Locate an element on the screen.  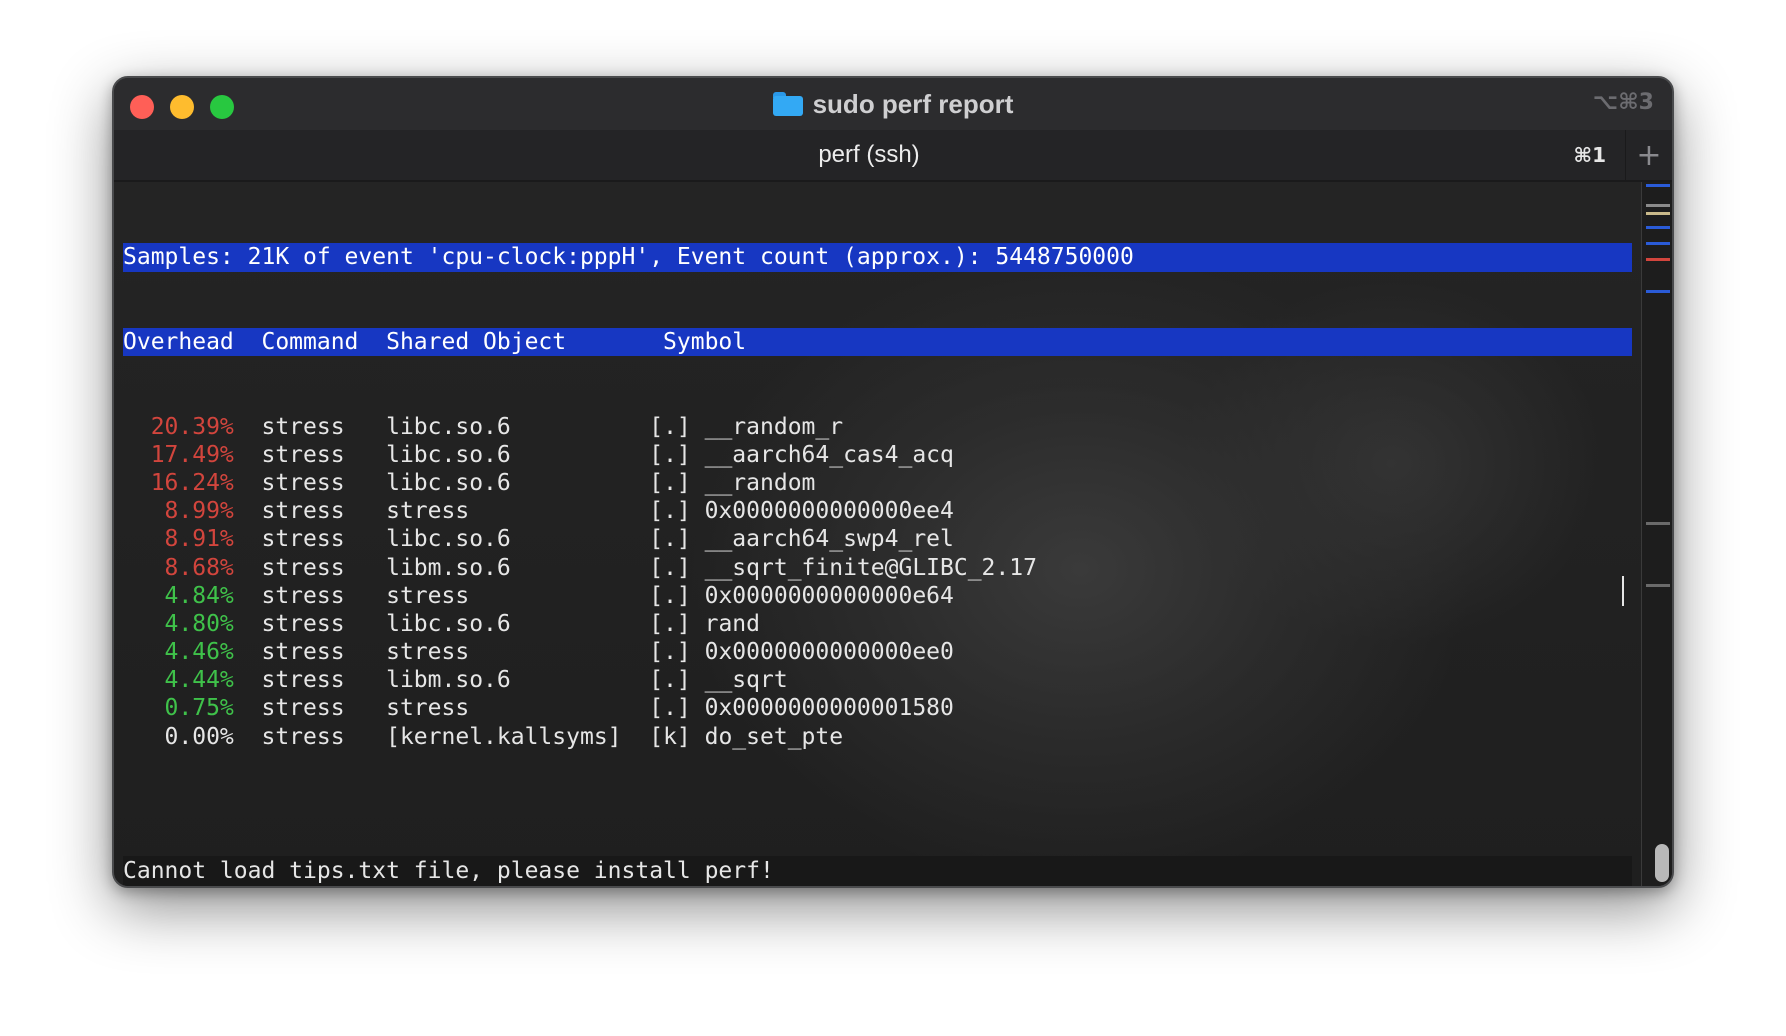
row-details: stress libc.so.6 [.] __random_r is located at coordinates (538, 427).